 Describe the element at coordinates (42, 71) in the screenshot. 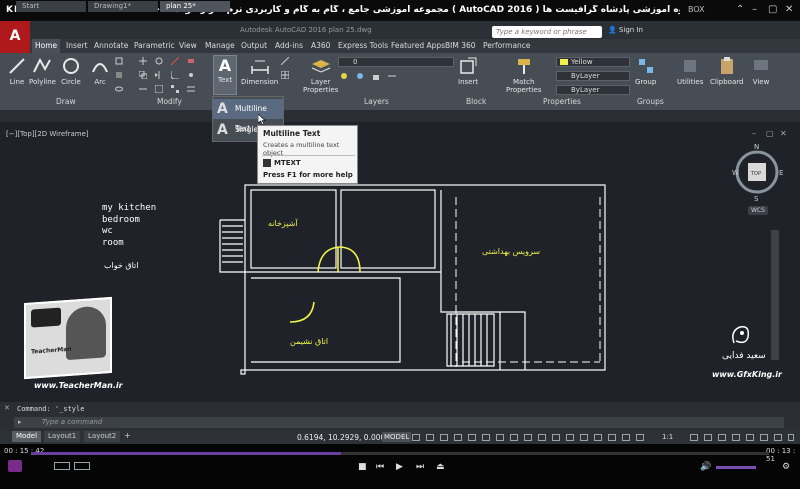

I see `polyline-button: Polyline` at that location.